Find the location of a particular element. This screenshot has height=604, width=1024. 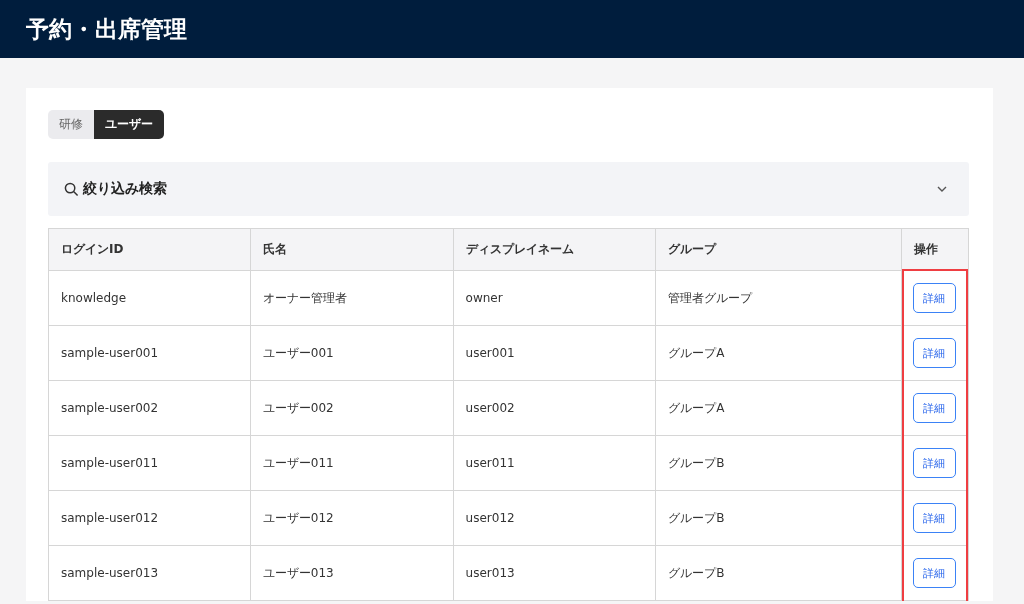

tab: ユーザー is located at coordinates (129, 124).